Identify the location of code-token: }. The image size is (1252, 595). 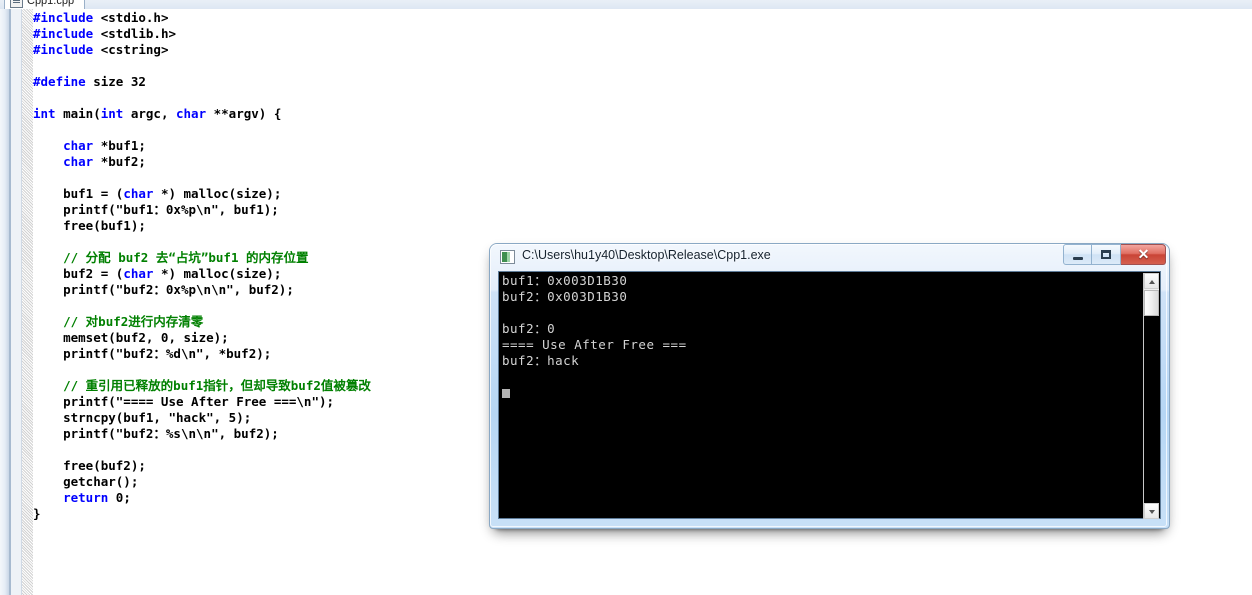
(37, 513).